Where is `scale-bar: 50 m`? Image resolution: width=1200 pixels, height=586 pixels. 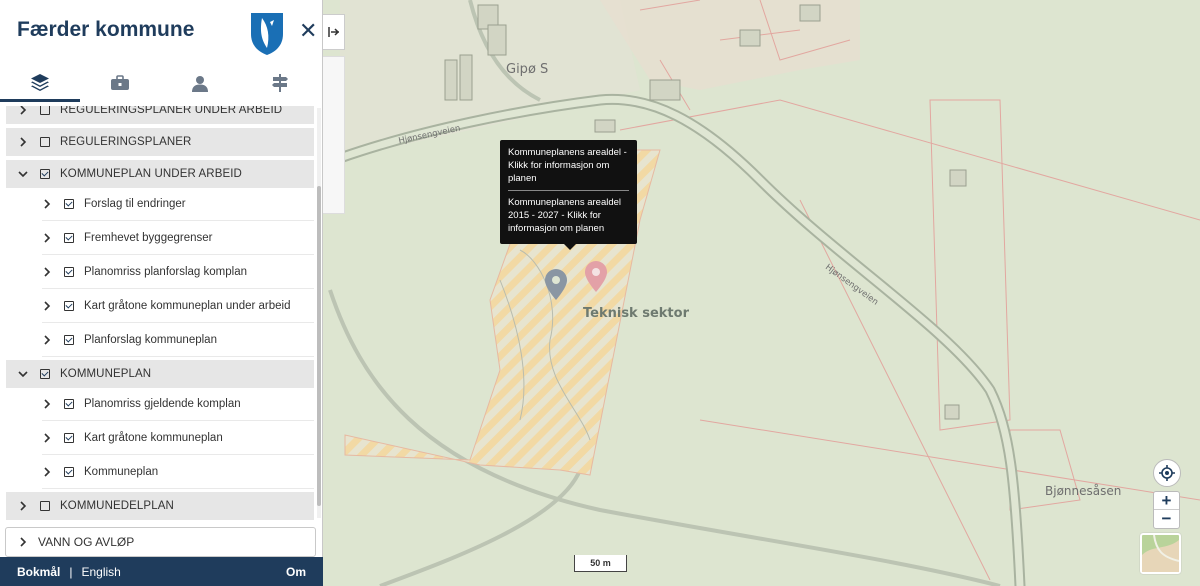
scale-bar: 50 m is located at coordinates (600, 563).